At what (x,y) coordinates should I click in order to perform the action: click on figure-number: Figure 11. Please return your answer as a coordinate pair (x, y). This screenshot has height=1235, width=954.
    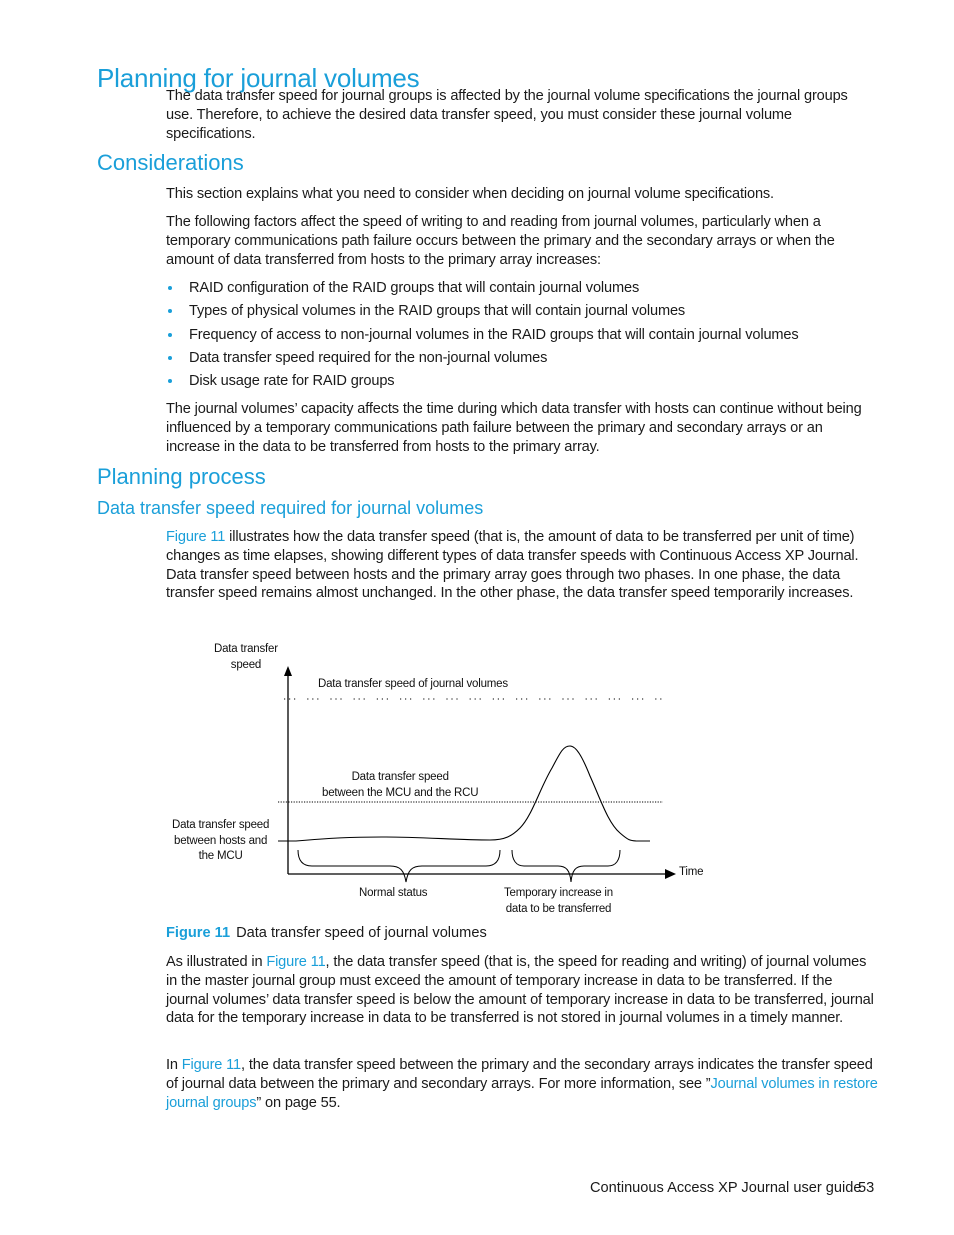
    Looking at the image, I should click on (198, 933).